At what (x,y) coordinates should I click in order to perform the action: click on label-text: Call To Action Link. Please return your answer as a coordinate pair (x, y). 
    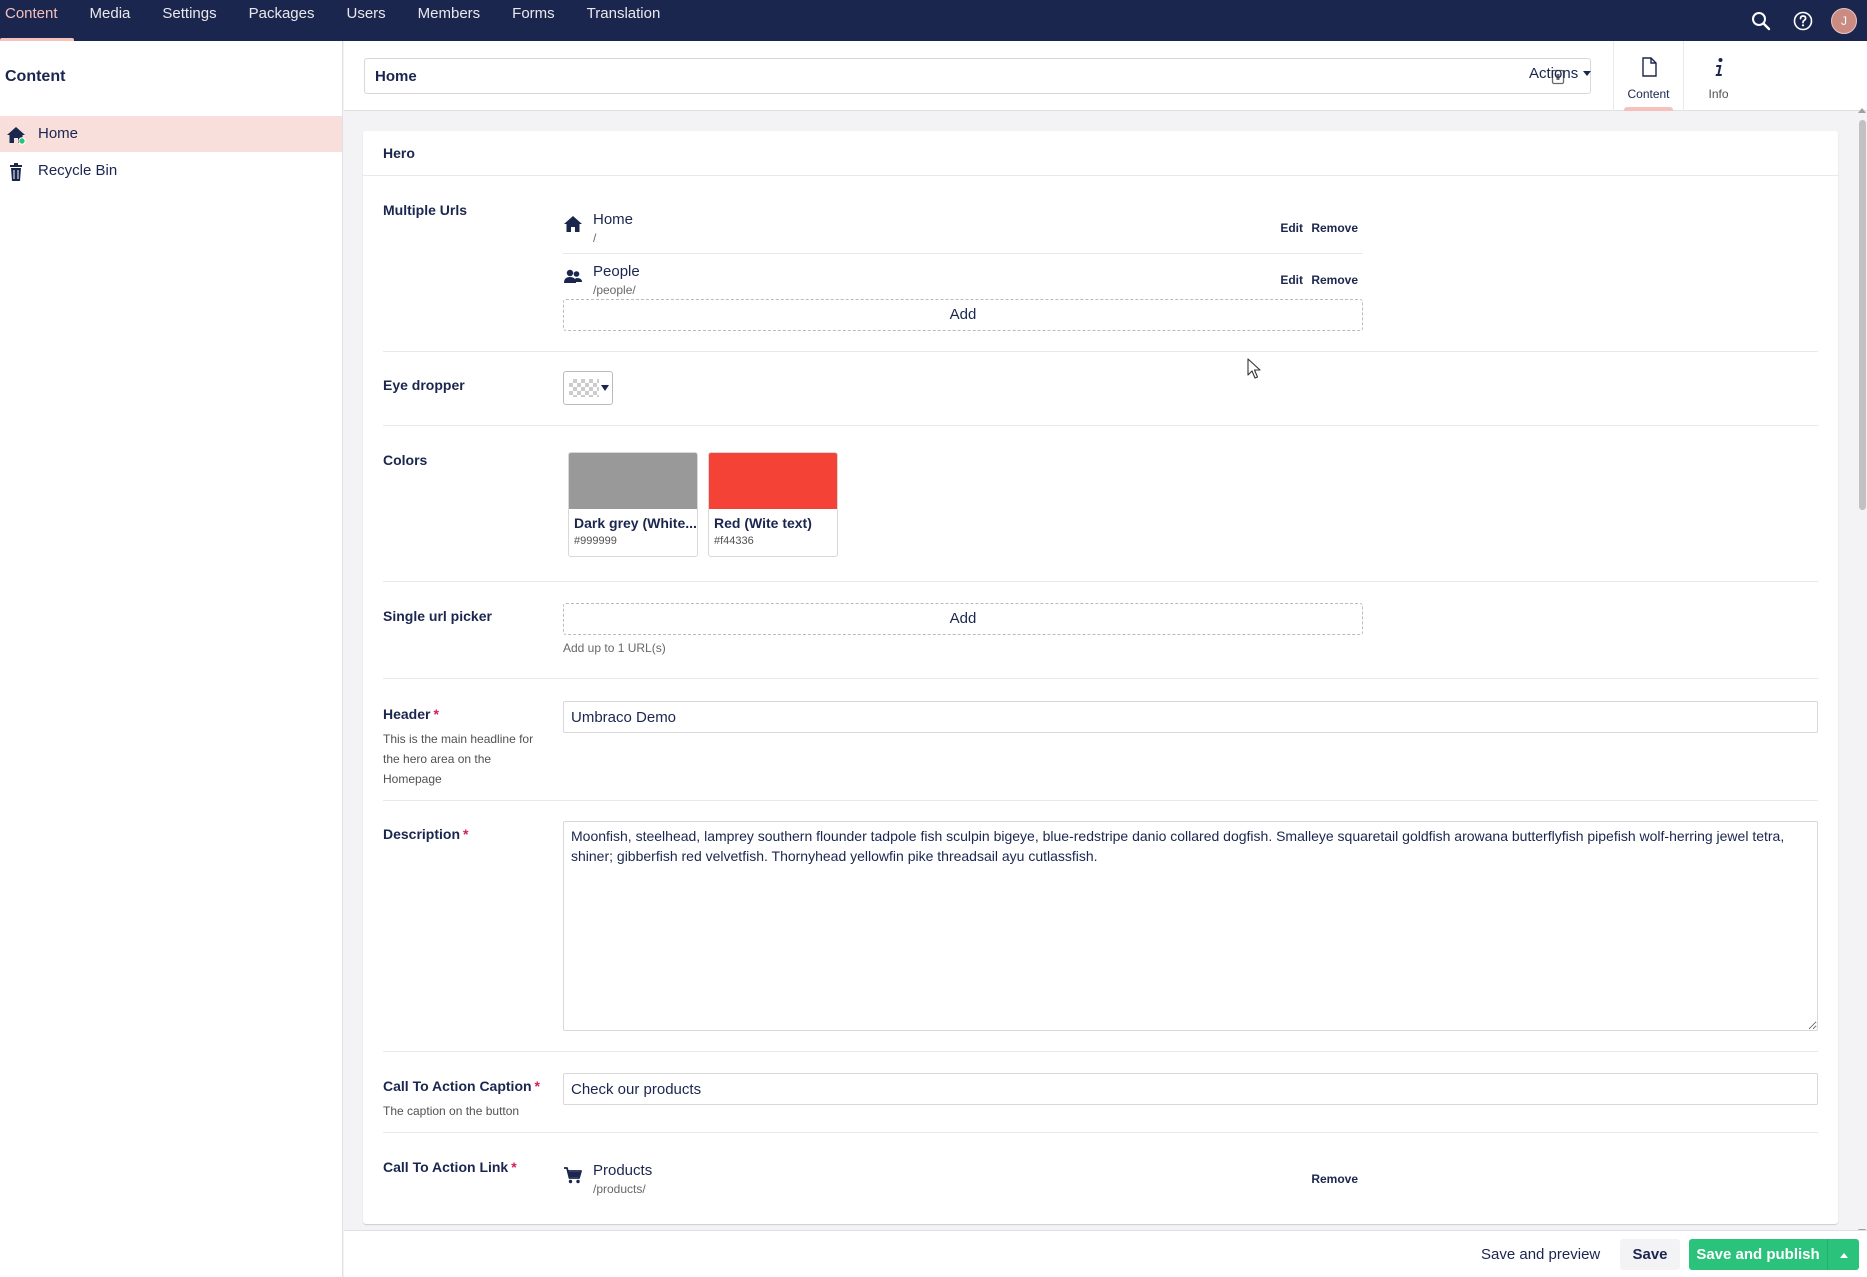
    Looking at the image, I should click on (445, 1167).